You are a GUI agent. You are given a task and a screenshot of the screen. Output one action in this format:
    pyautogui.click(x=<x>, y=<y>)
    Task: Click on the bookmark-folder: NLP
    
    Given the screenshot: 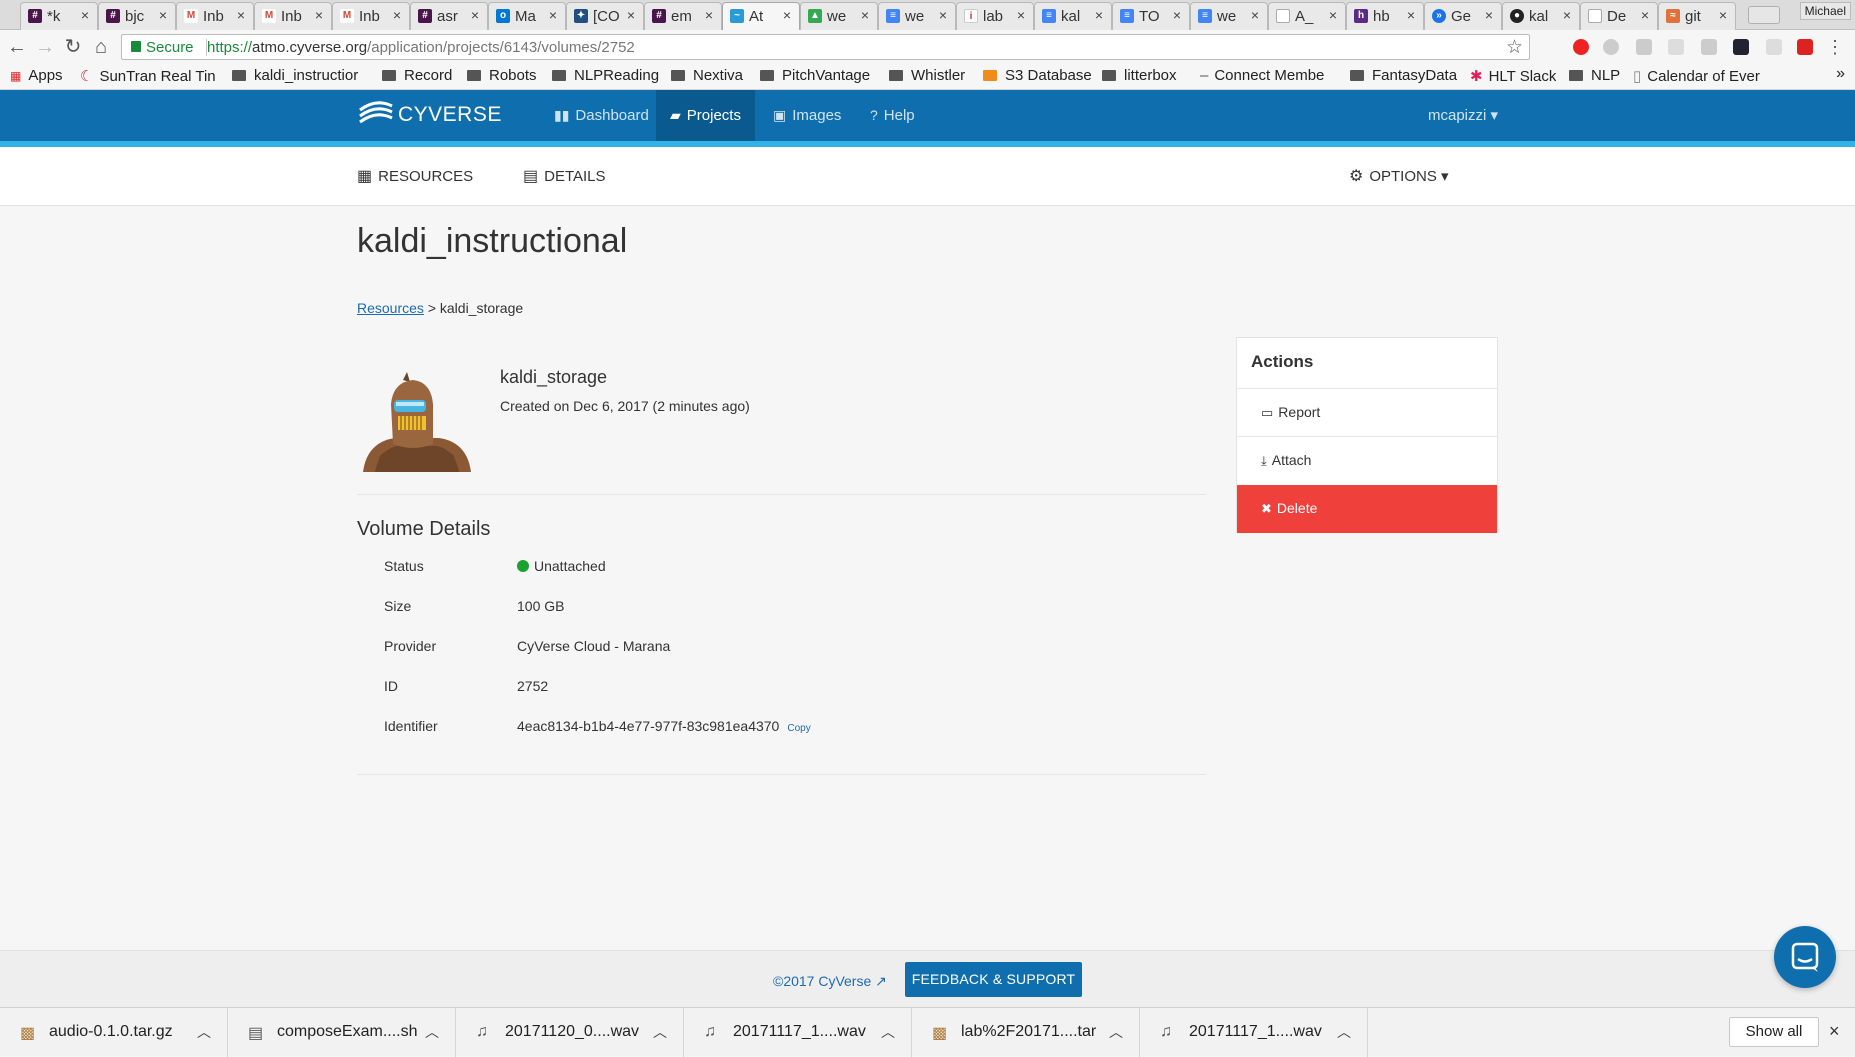 What is the action you would take?
    pyautogui.click(x=1594, y=75)
    